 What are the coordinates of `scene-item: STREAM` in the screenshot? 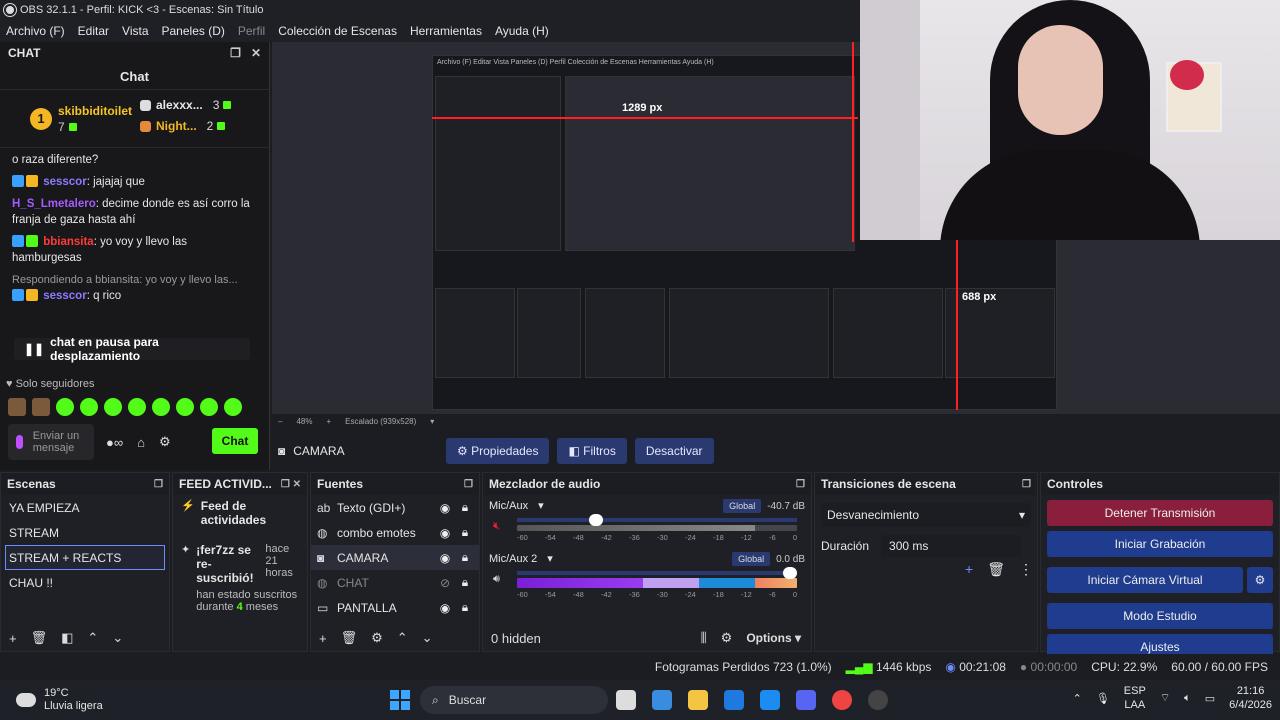 It's located at (85, 532).